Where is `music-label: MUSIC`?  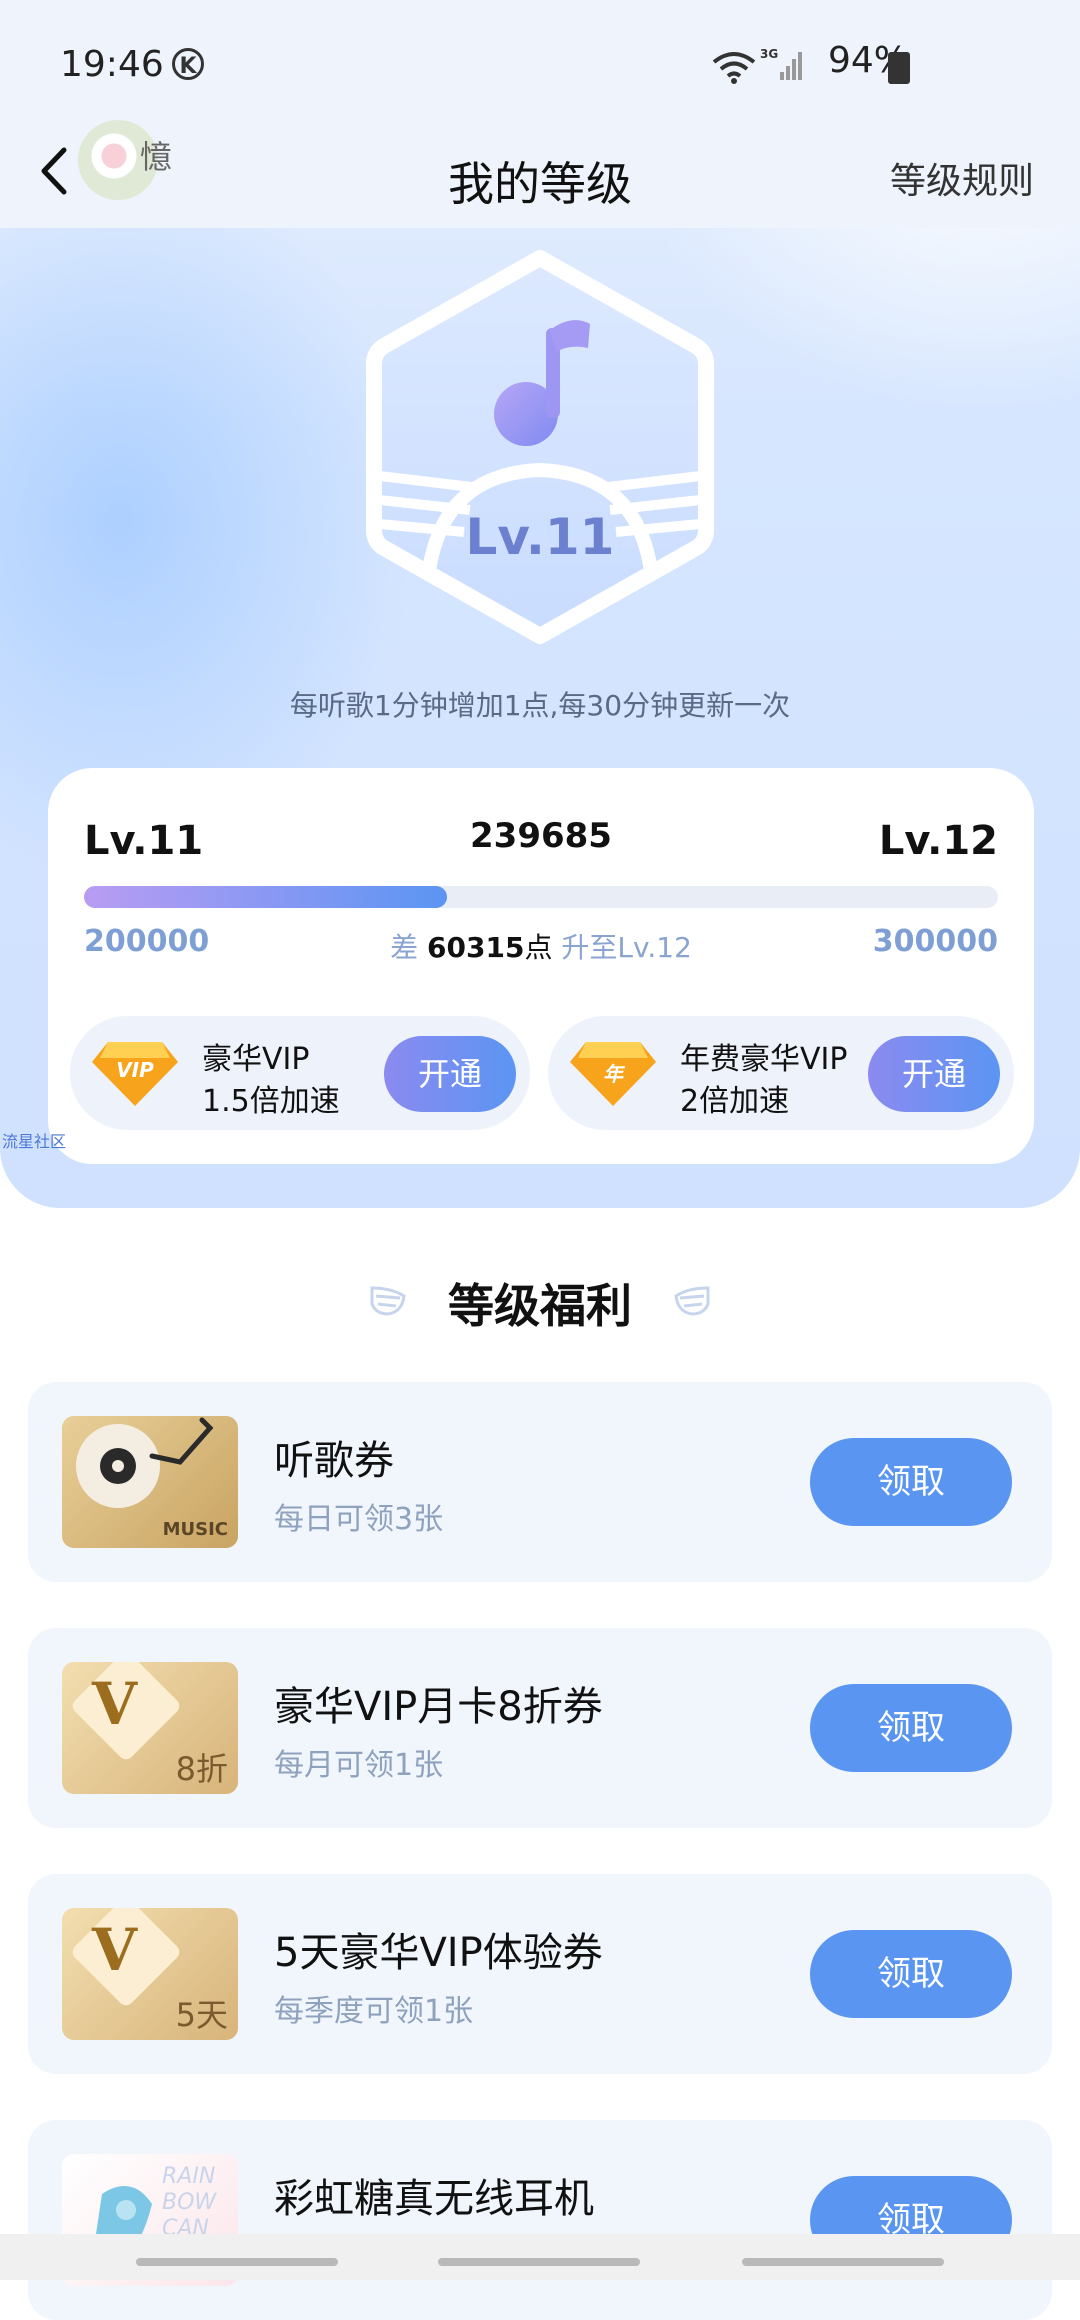 music-label: MUSIC is located at coordinates (195, 1529).